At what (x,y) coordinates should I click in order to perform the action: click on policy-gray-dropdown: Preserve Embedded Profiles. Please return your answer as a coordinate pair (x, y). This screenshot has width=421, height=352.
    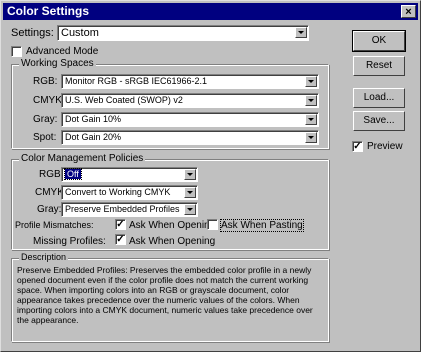
    Looking at the image, I should click on (129, 209).